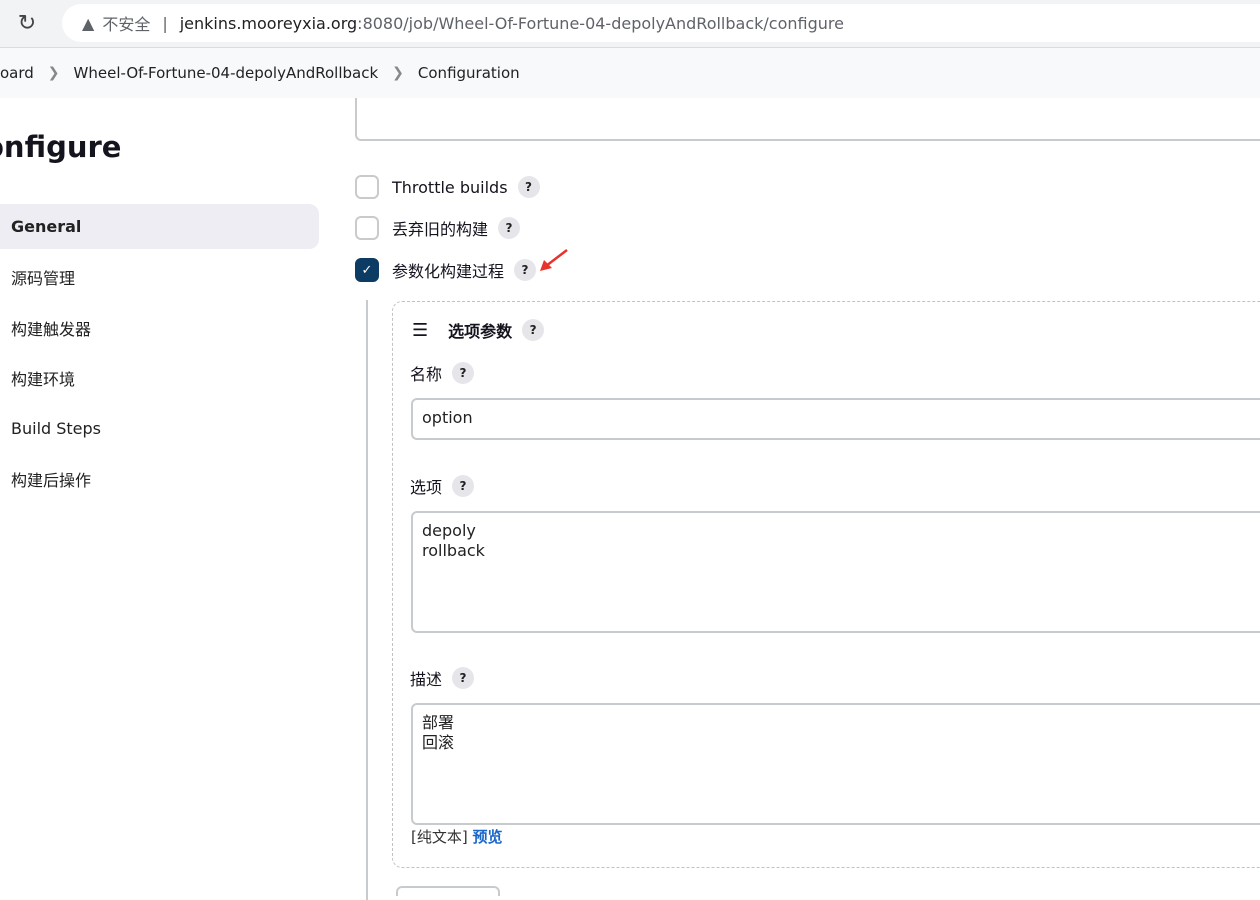 The width and height of the screenshot is (1260, 900). What do you see at coordinates (807, 119) in the screenshot?
I see `previous-field-input` at bounding box center [807, 119].